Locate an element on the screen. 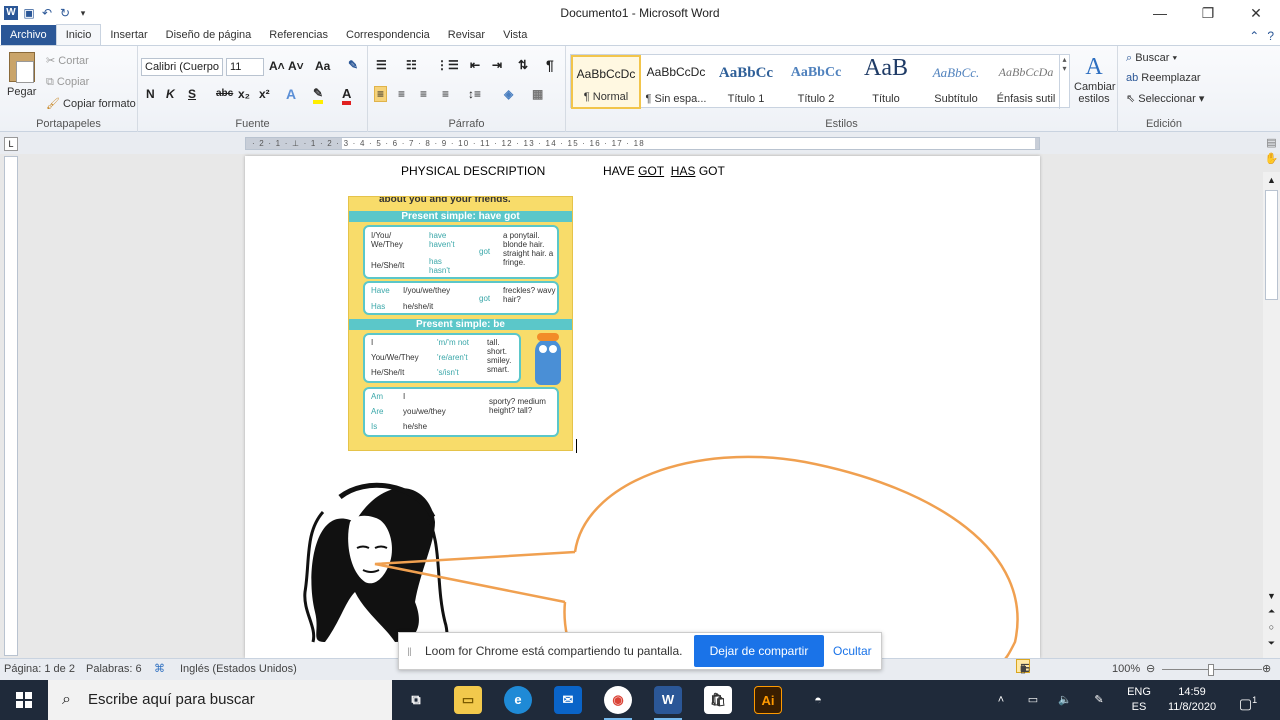  illustrator-icon: Ai is located at coordinates (768, 700).